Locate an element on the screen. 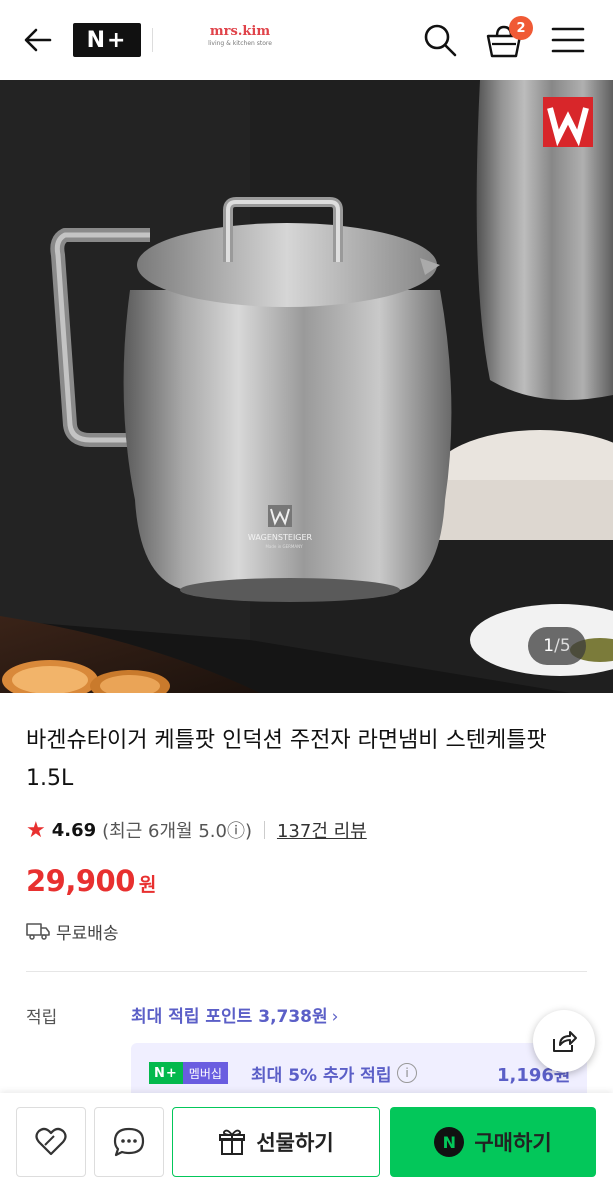 Image resolution: width=613 pixels, height=1200 pixels. membership-badge-n: N+ is located at coordinates (166, 1073).